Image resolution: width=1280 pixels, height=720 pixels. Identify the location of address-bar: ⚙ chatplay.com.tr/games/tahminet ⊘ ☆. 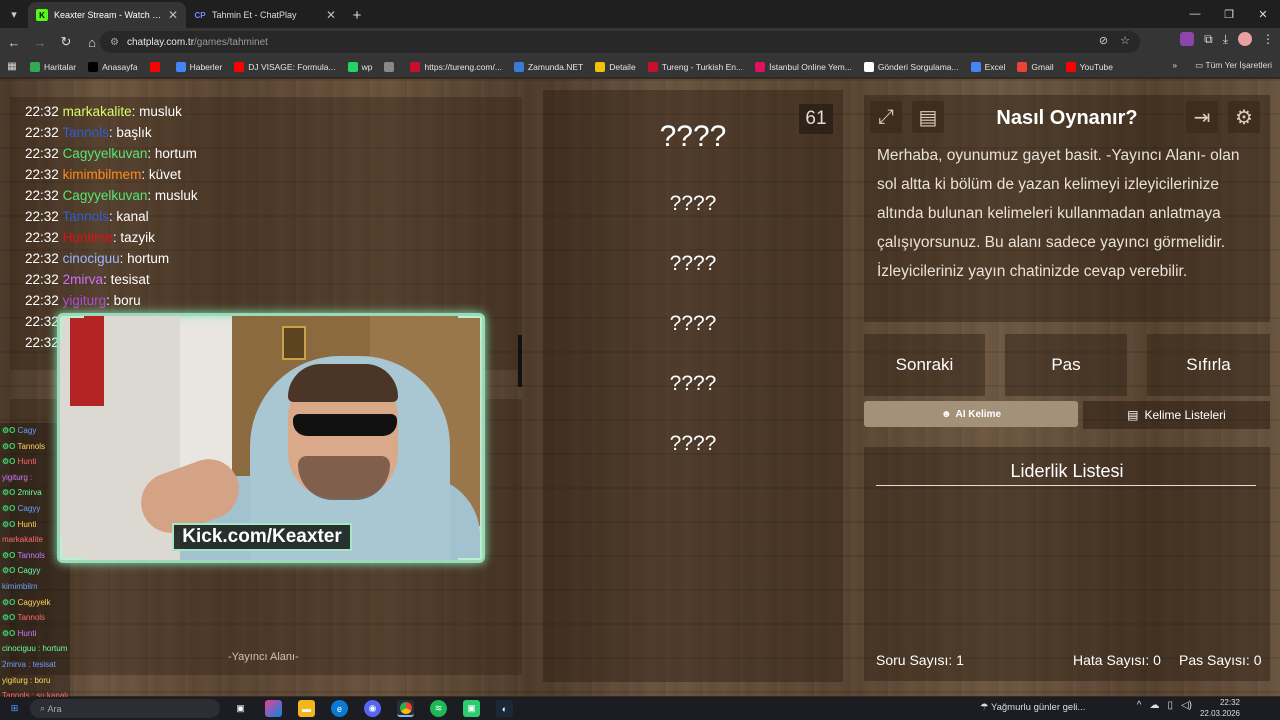
(620, 42).